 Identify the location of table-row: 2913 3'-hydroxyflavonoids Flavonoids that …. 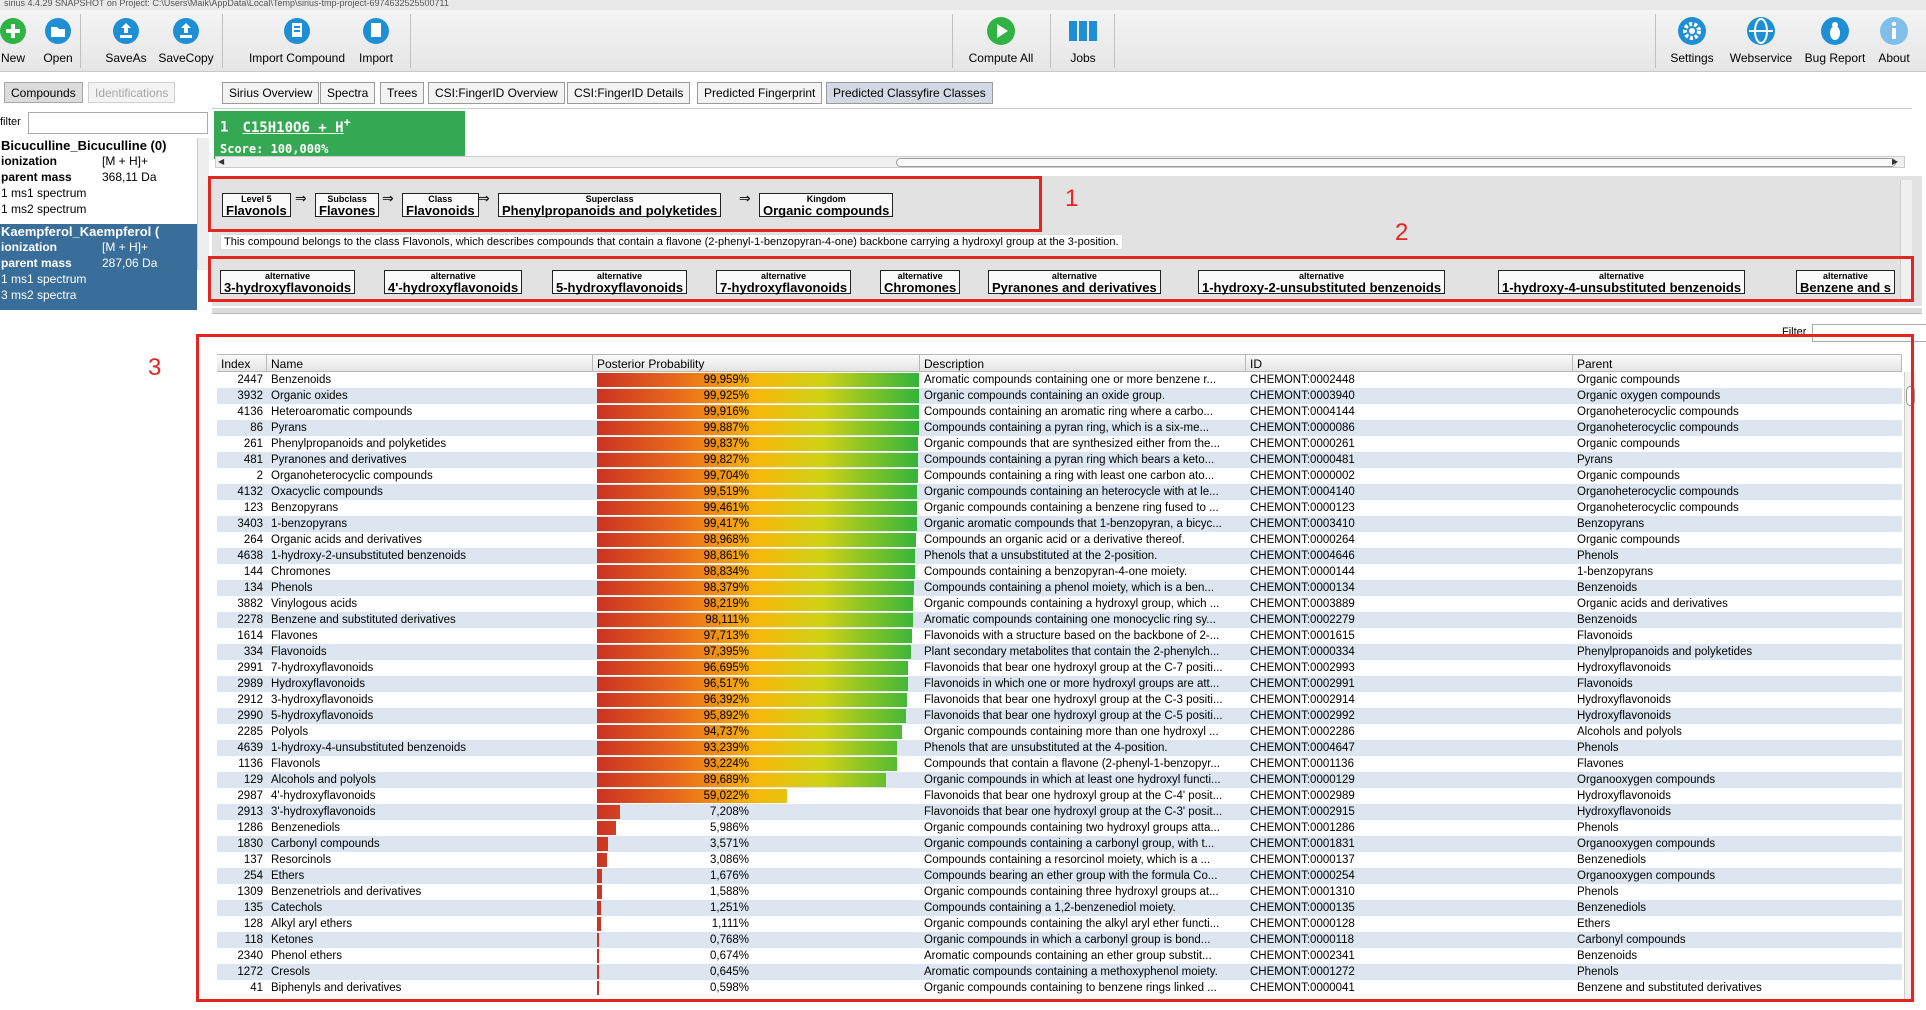
(1059, 812).